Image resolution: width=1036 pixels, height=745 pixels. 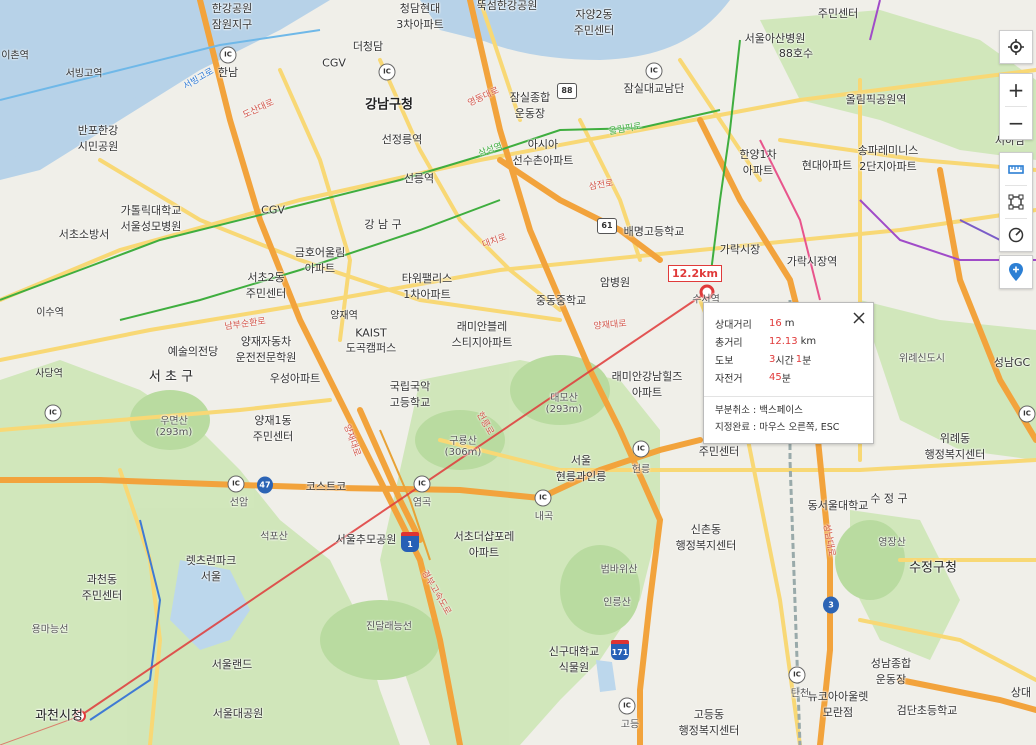 I want to click on station-label: 서빙고역, so click(x=84, y=74).